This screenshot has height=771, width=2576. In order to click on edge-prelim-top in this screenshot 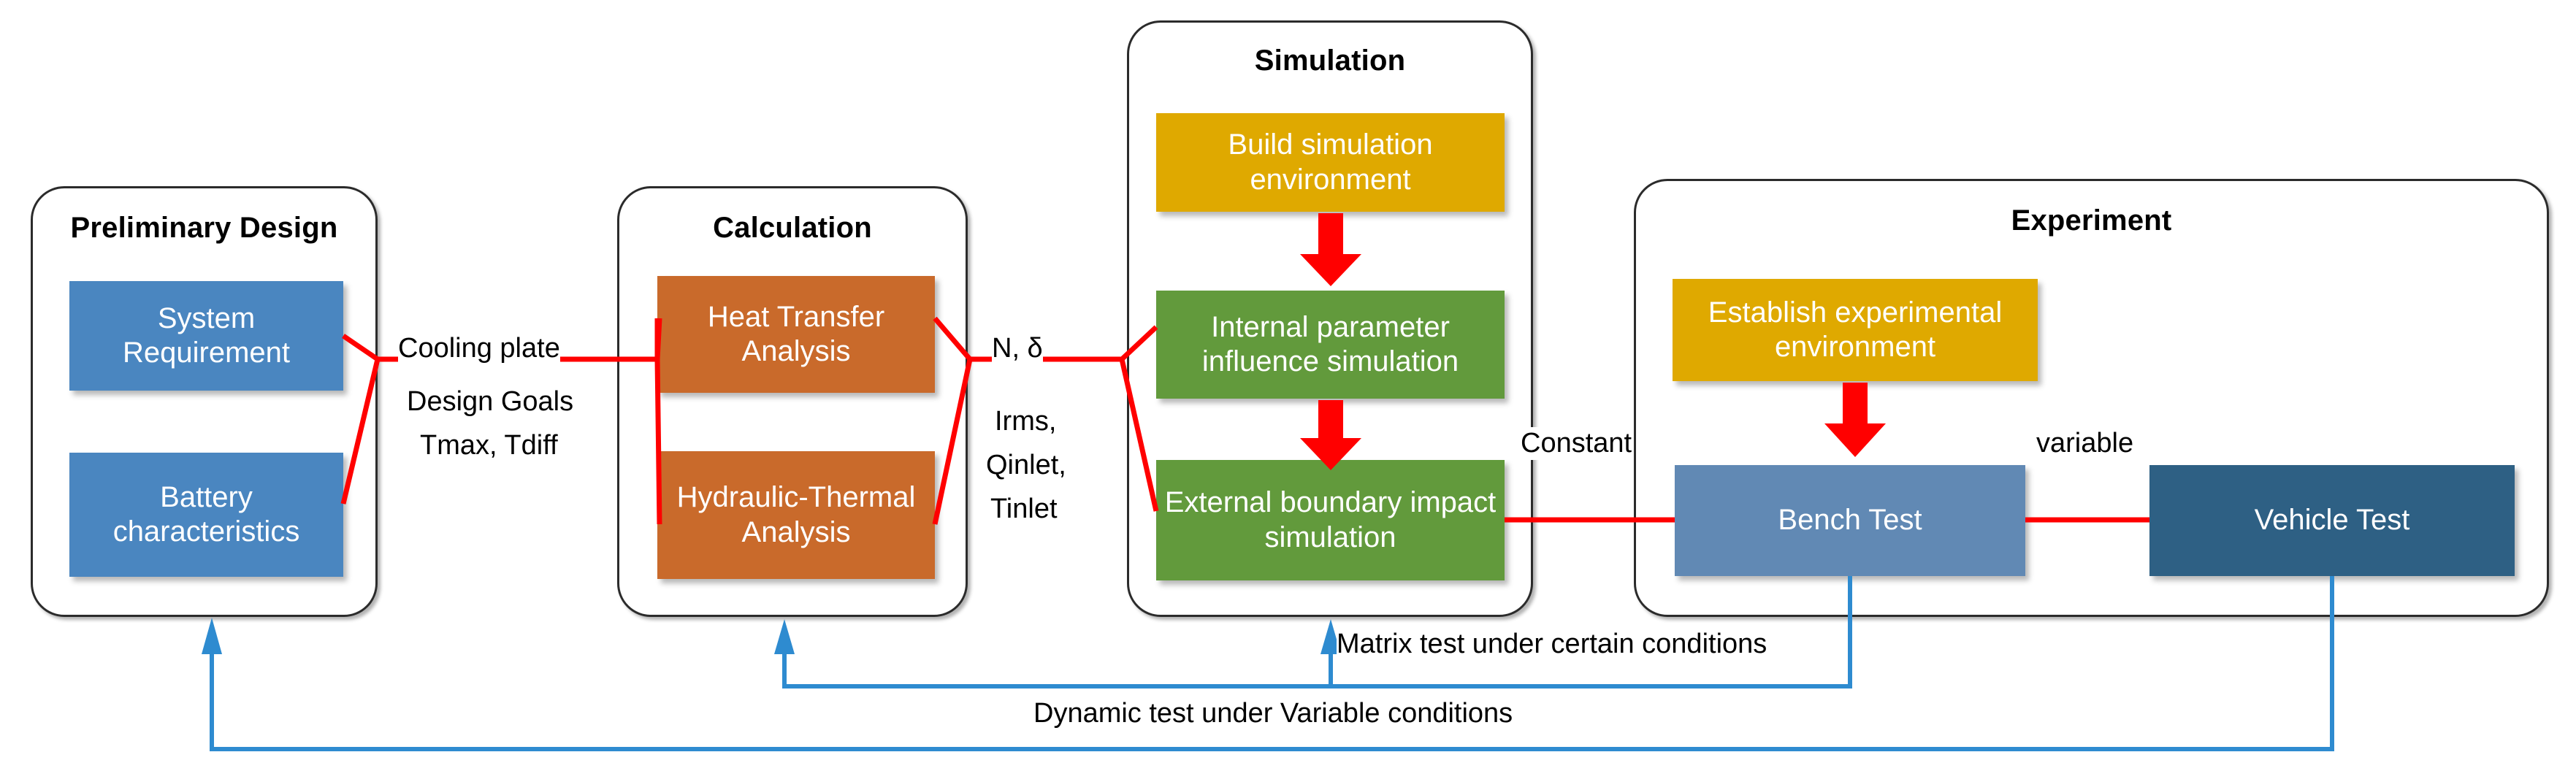, I will do `click(360, 347)`.